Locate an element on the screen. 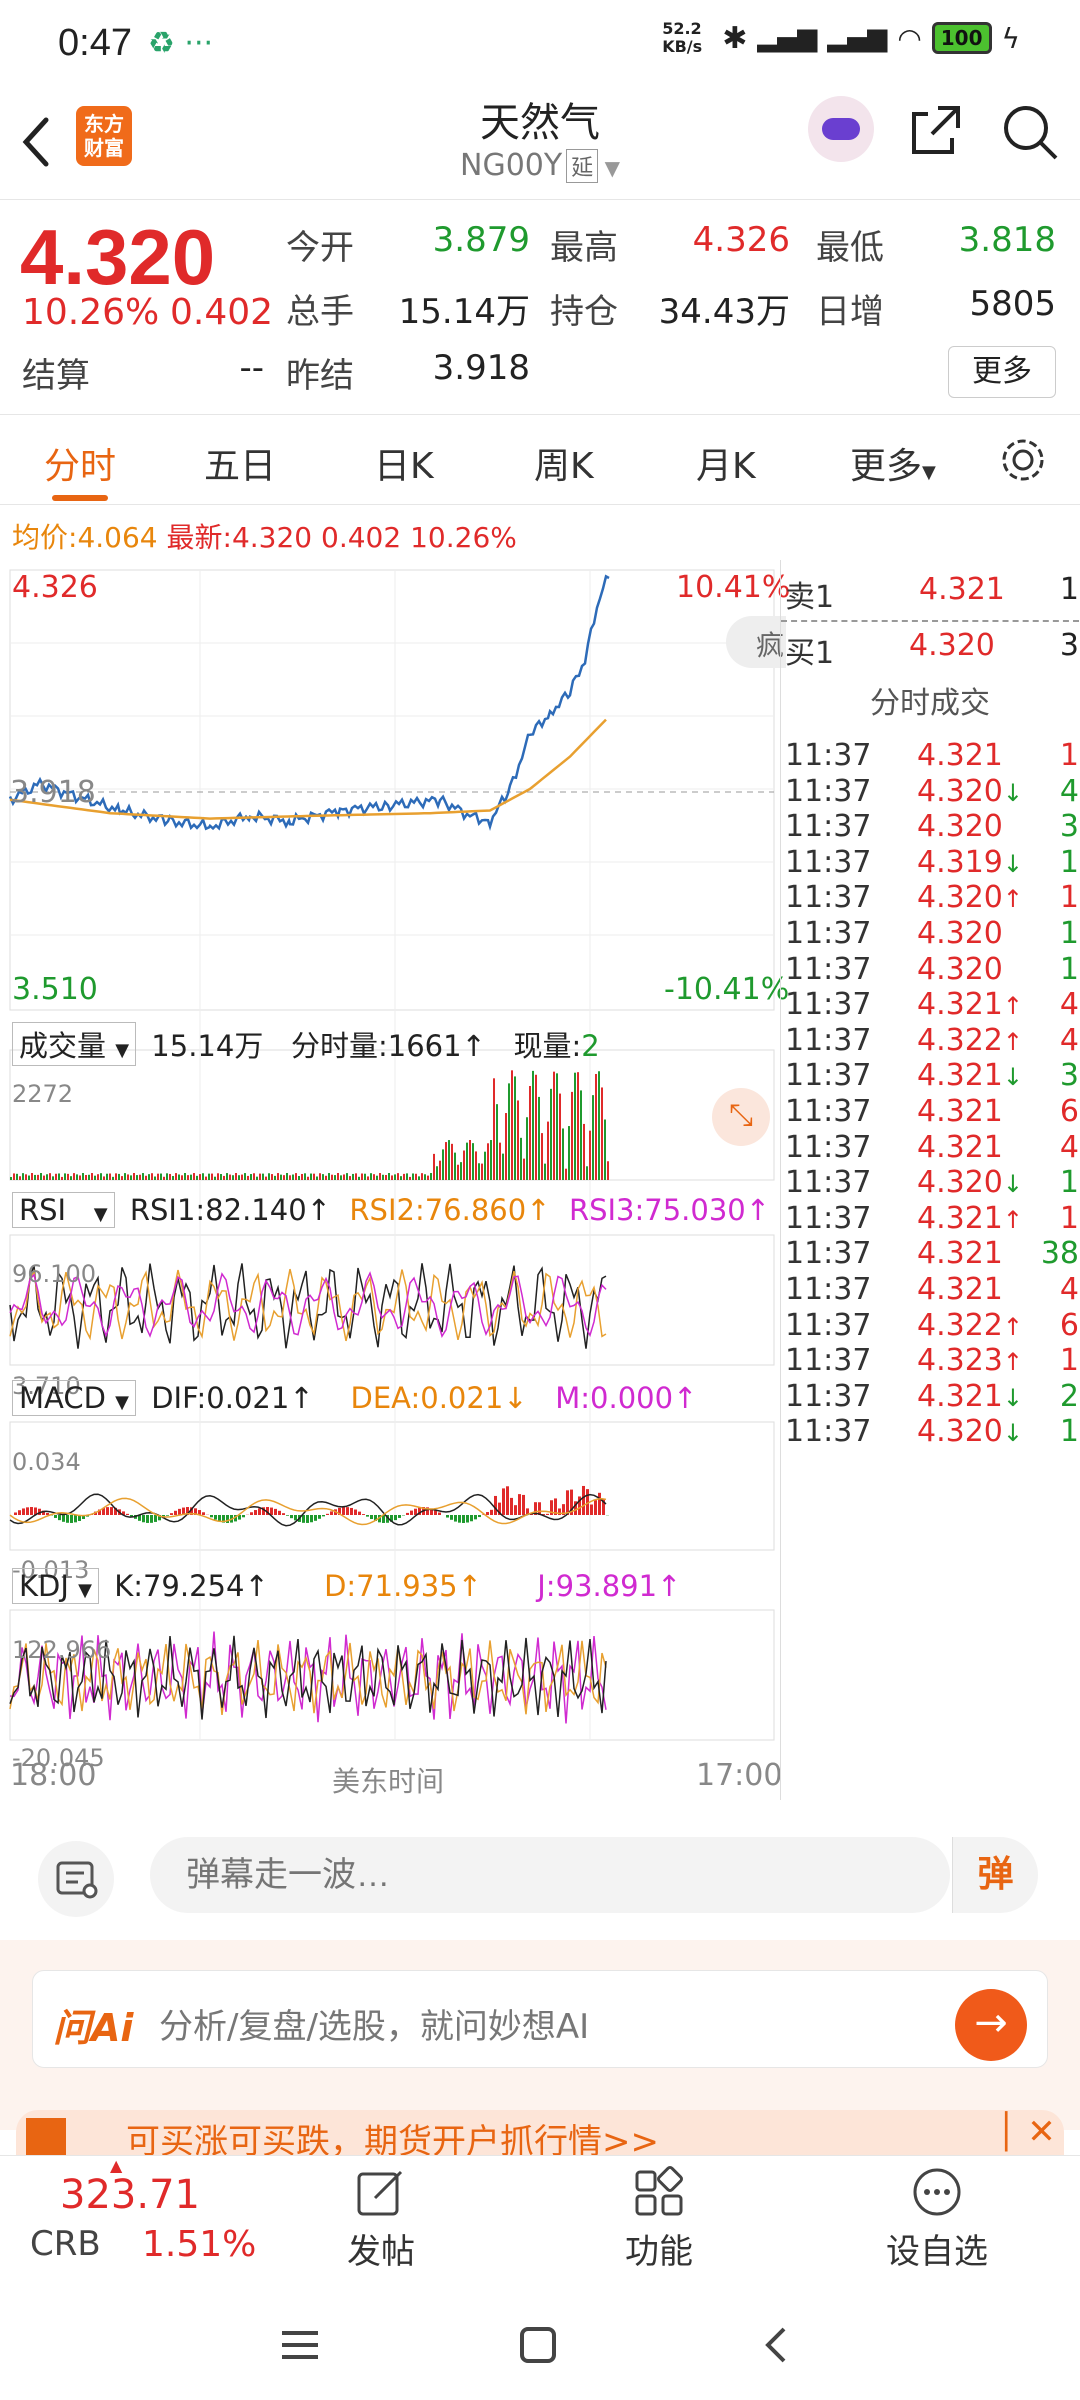 The width and height of the screenshot is (1080, 2400). ai-logo: 问Ai is located at coordinates (93, 2028).